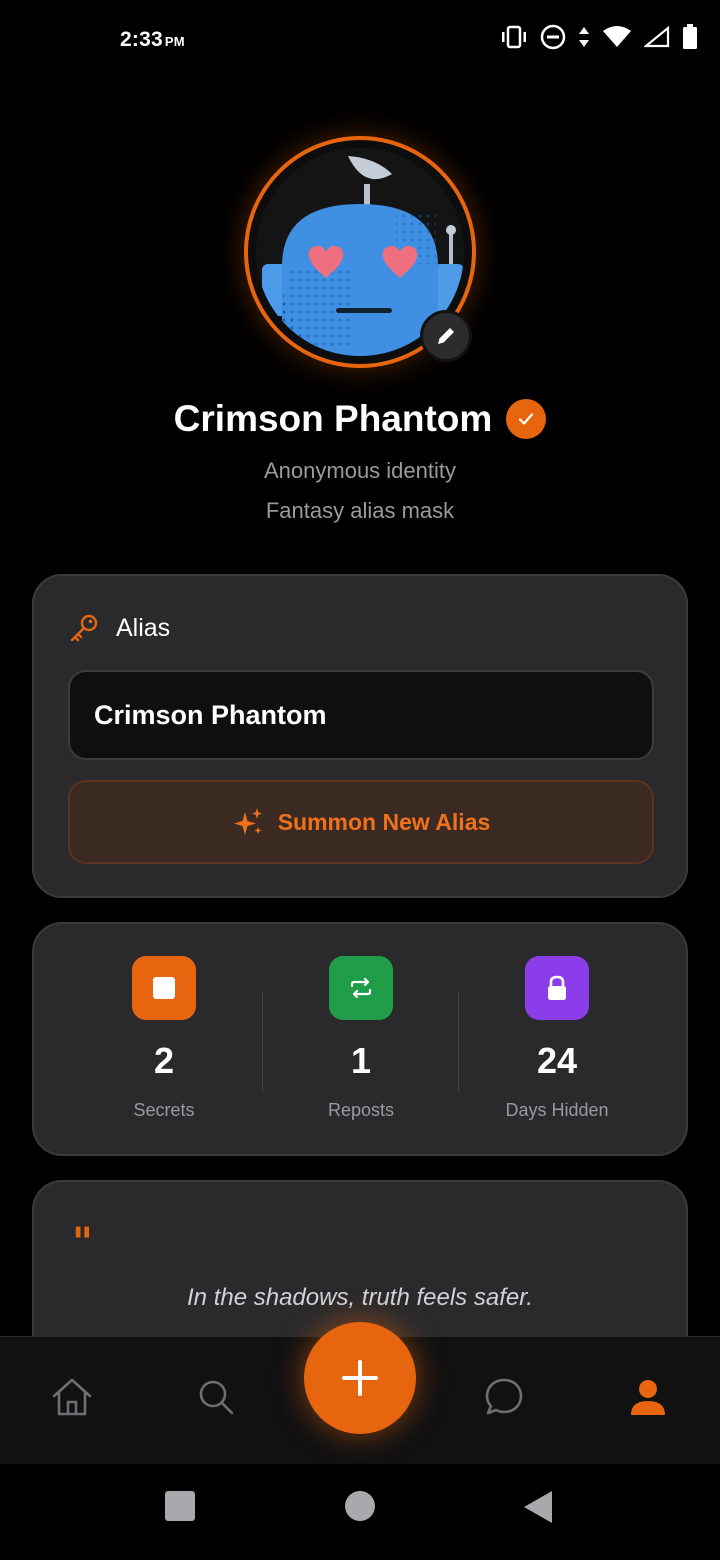 Image resolution: width=720 pixels, height=1560 pixels. I want to click on recents-button, so click(180, 1508).